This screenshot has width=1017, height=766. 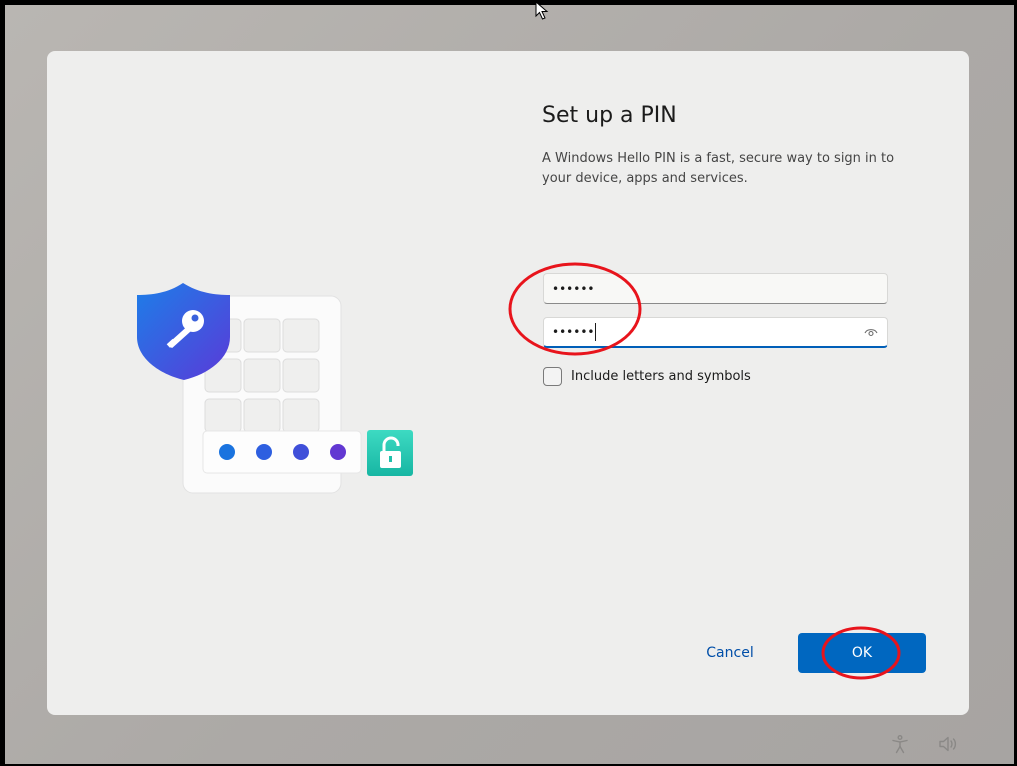 I want to click on pin-value: ••••••, so click(x=573, y=288).